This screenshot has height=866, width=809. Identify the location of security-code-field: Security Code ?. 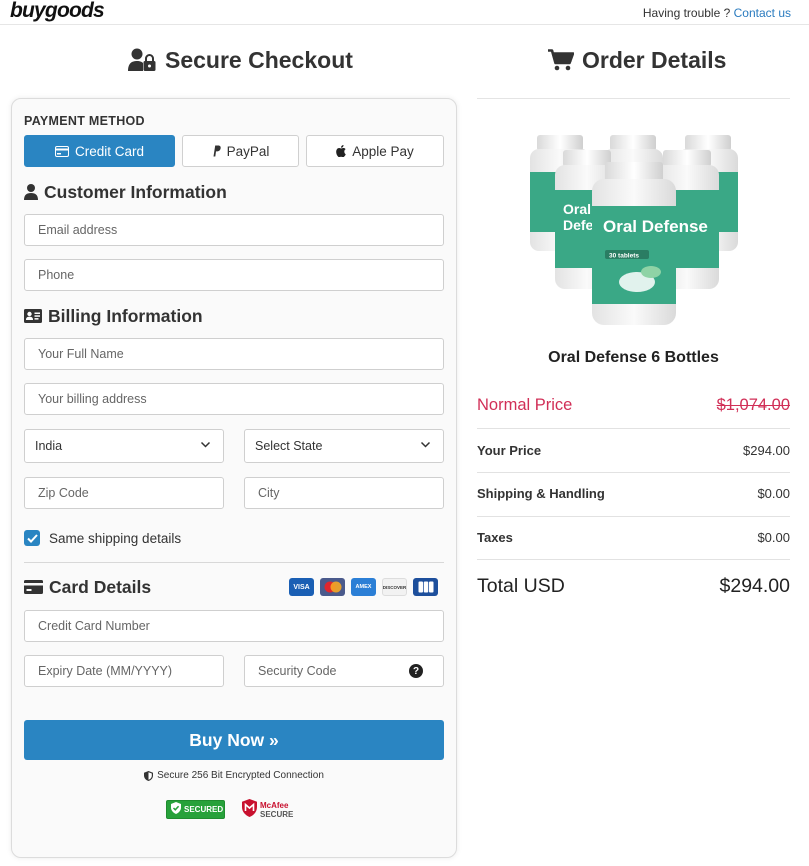
(344, 671).